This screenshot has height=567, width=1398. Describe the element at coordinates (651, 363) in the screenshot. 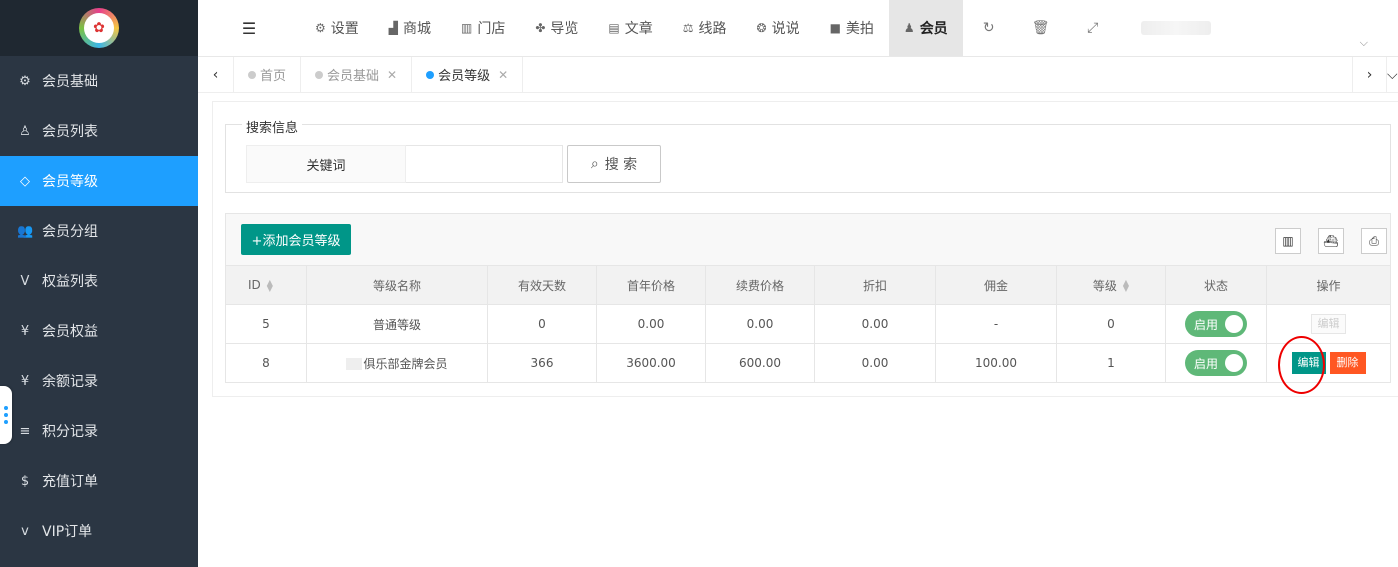

I see `cell-first-price: 3600.00` at that location.